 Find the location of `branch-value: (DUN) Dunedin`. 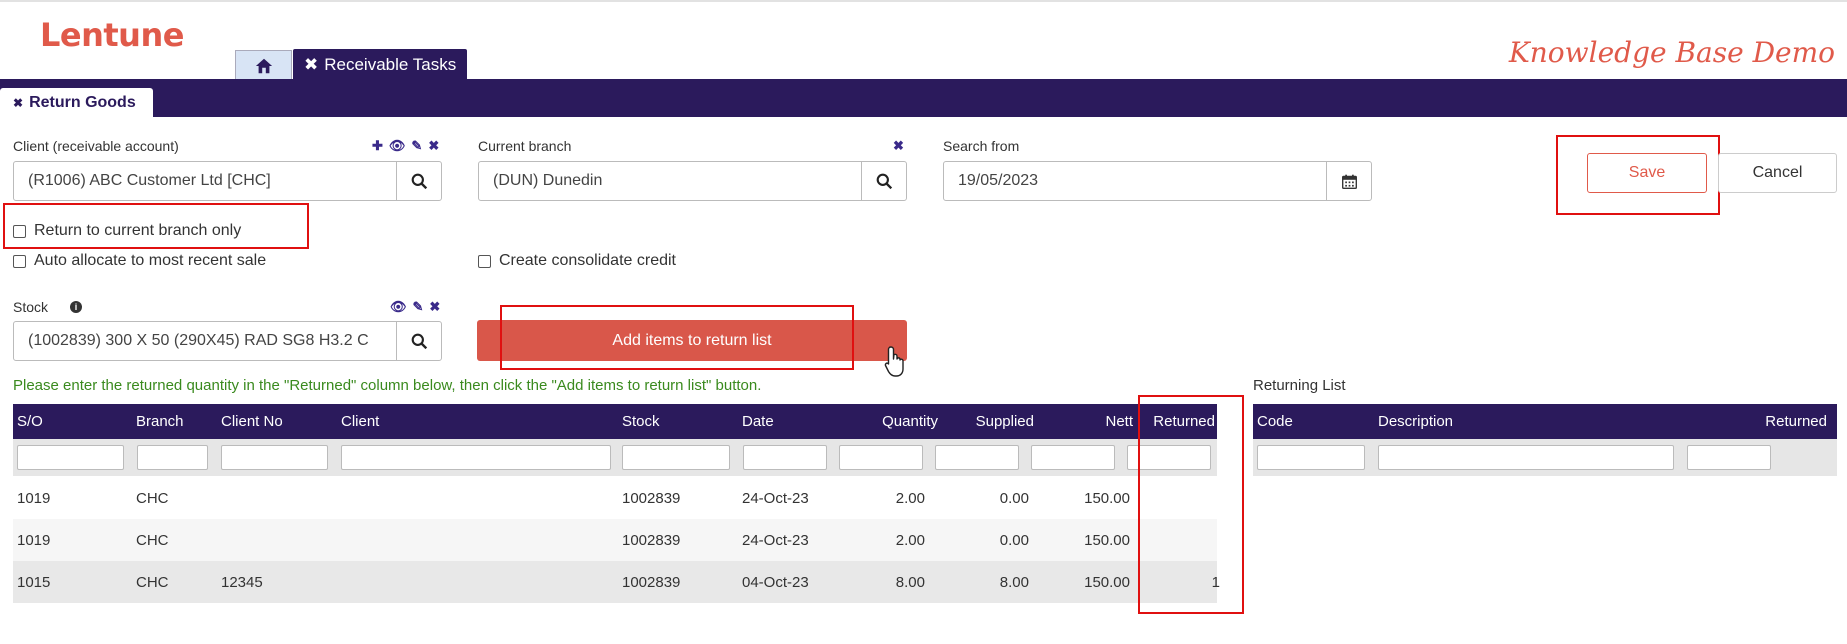

branch-value: (DUN) Dunedin is located at coordinates (670, 181).